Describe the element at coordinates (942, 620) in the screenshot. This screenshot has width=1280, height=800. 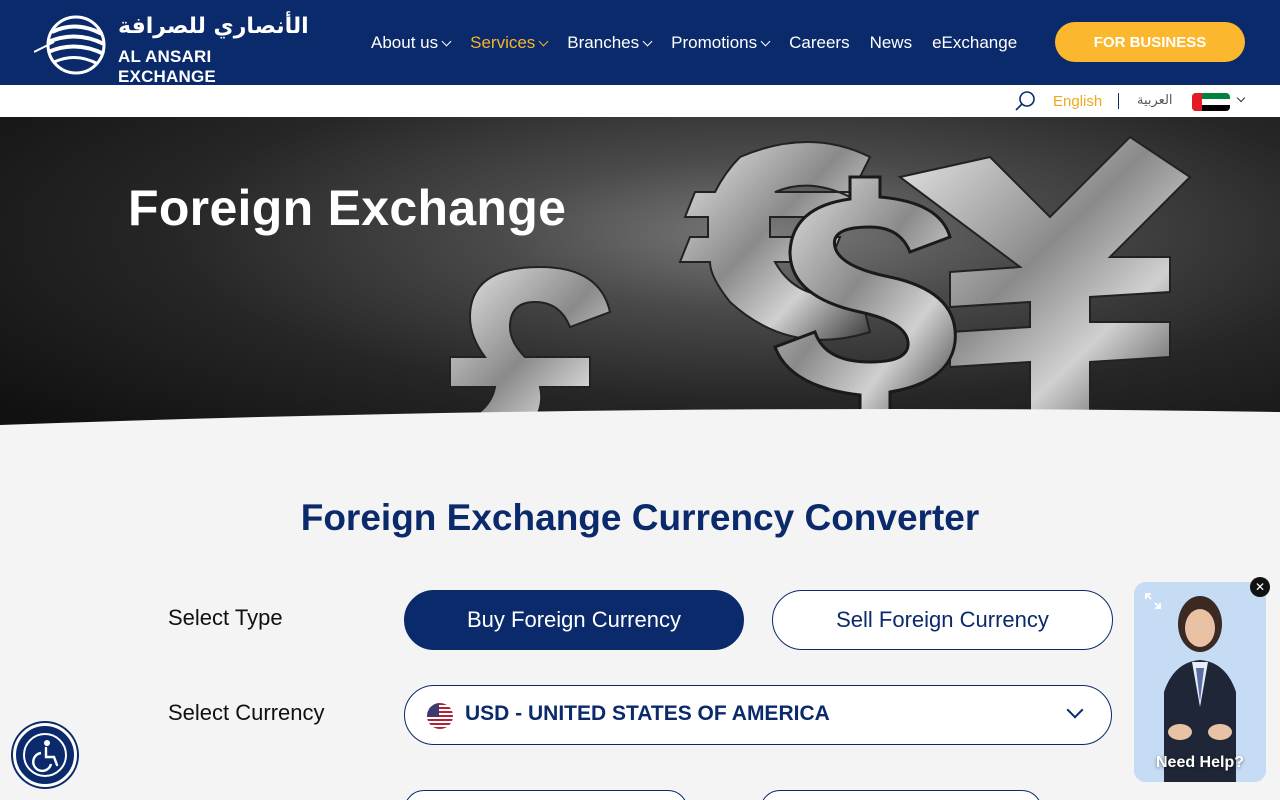
I see `sell-foreign-currency-button: Sell Foreign Currency` at that location.